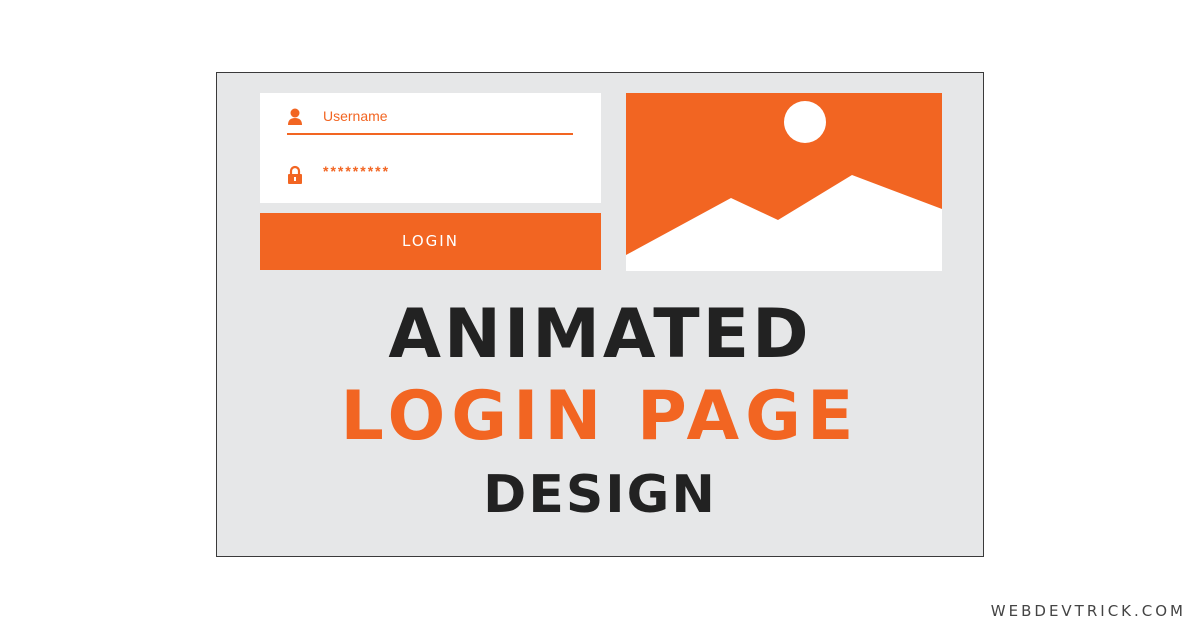 This screenshot has width=1200, height=630. What do you see at coordinates (1088, 611) in the screenshot?
I see `site-watermark: WEBDEVTRICK.COM` at bounding box center [1088, 611].